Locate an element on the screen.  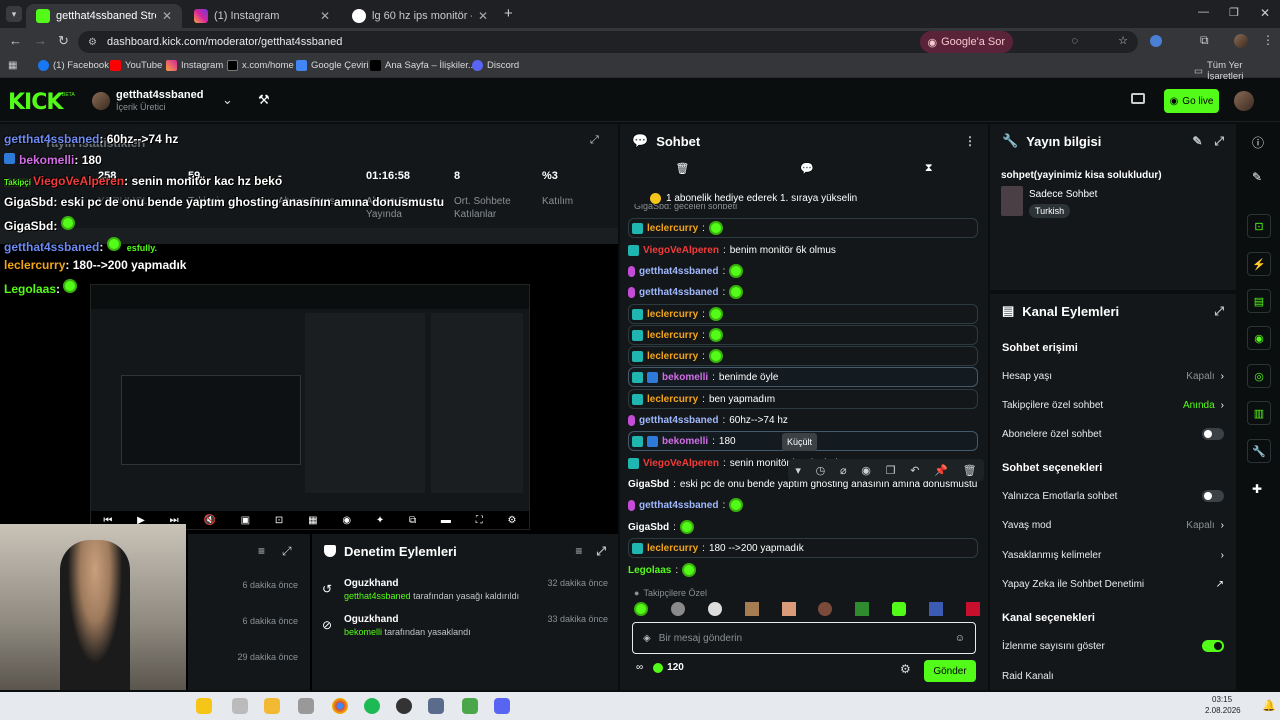
highlight-icon: ▬ is located at coordinates (446, 520).